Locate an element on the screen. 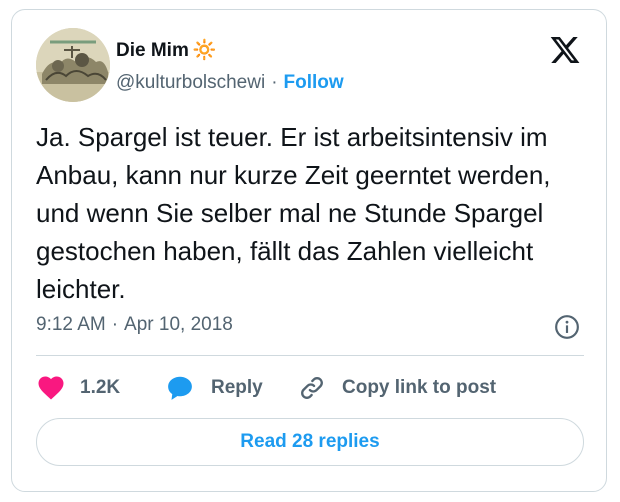  reply-button: Reply is located at coordinates (214, 388).